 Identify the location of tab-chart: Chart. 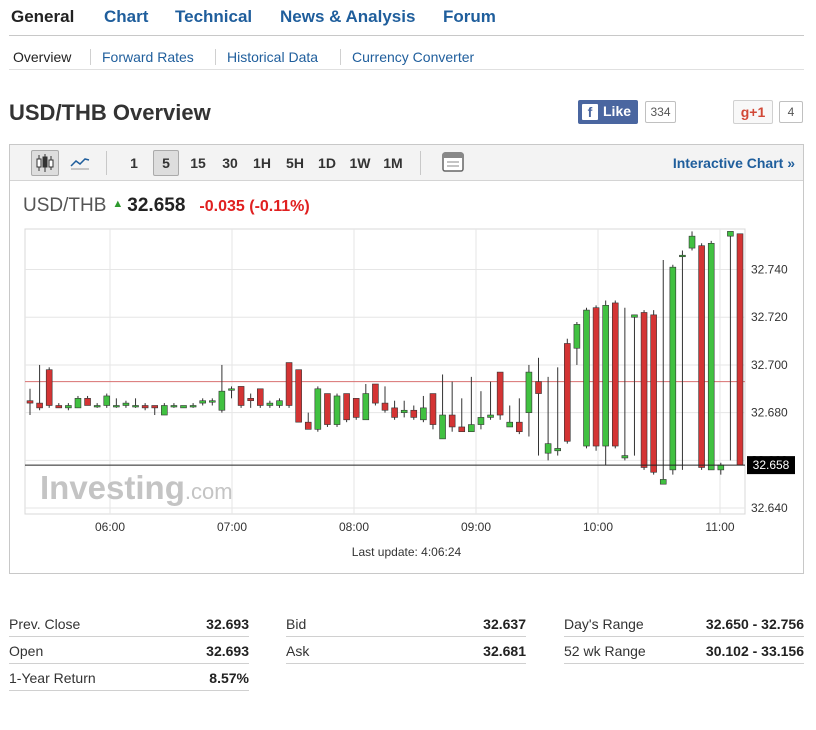
(126, 17).